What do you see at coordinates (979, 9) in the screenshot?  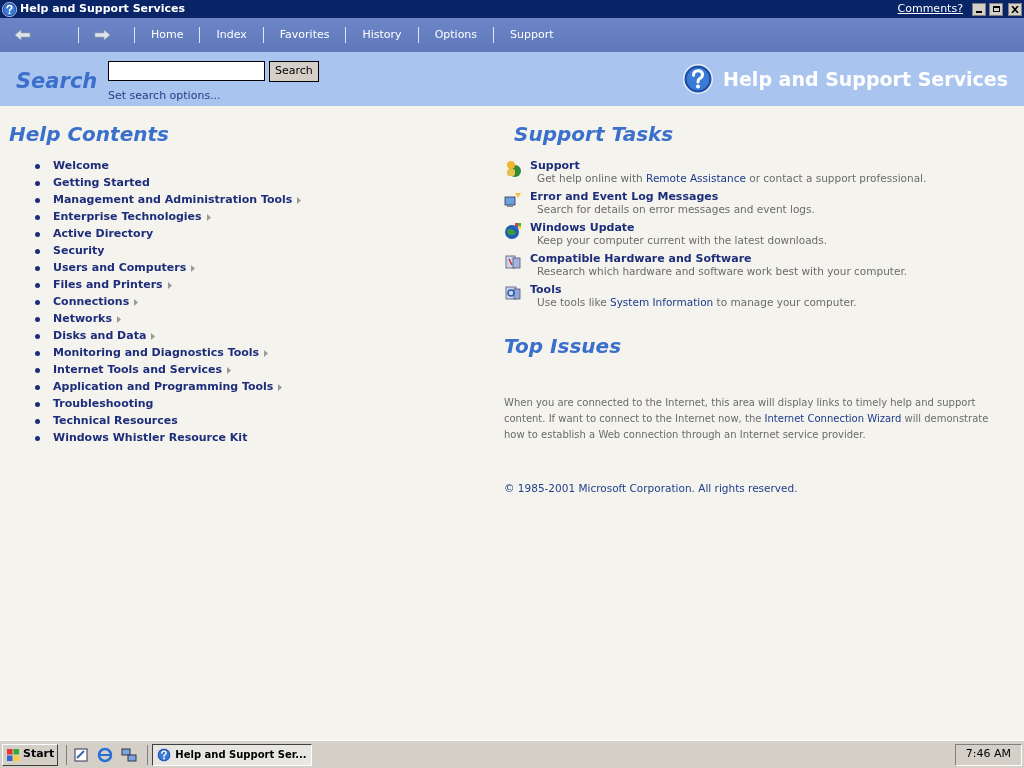 I see `minimize-button` at bounding box center [979, 9].